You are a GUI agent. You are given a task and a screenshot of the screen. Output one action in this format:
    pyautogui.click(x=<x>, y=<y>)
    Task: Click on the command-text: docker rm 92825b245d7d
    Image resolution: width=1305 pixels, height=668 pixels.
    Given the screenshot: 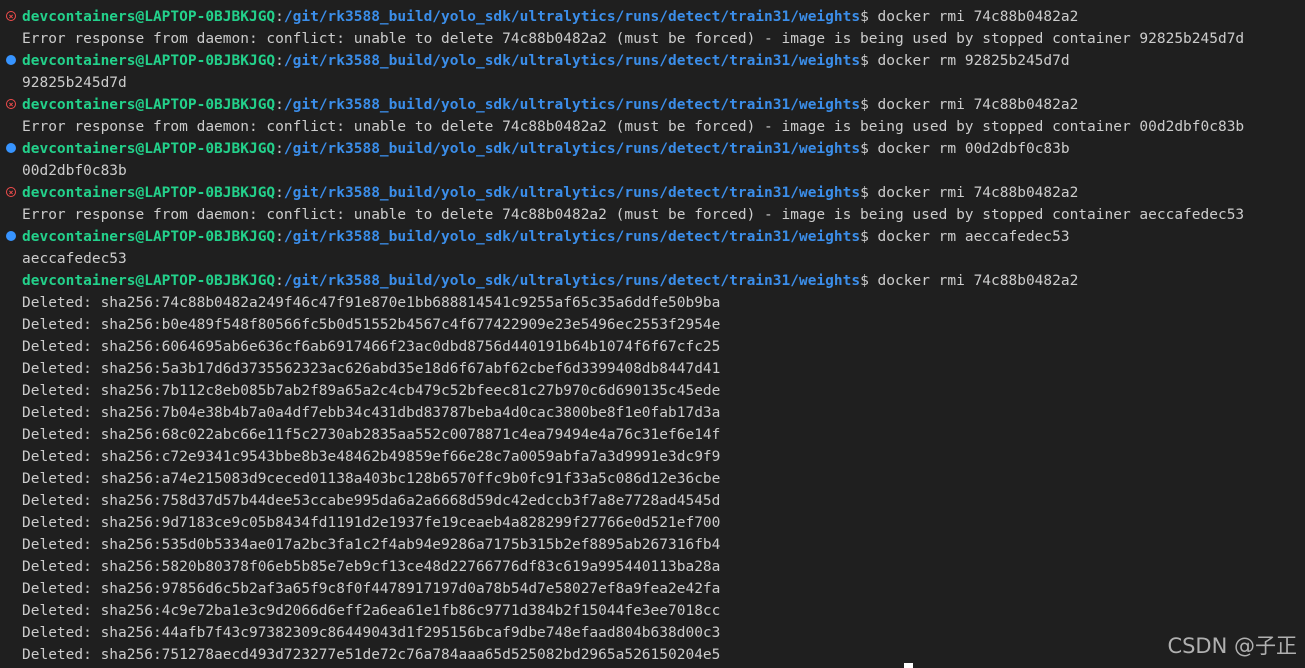 What is the action you would take?
    pyautogui.click(x=969, y=61)
    